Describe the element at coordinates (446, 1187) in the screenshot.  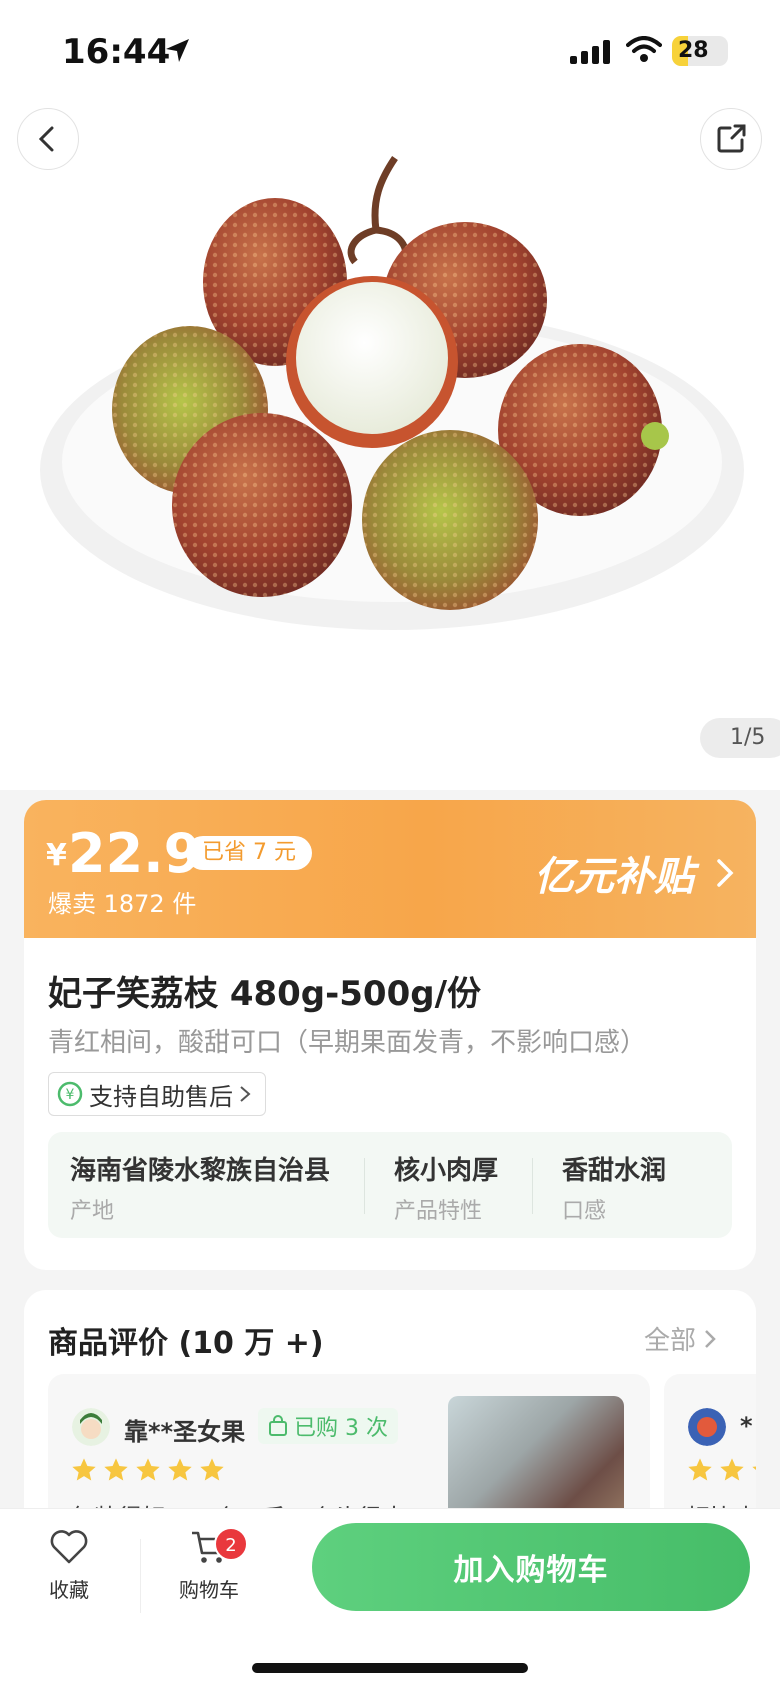
I see `attribute-feature: 核小肉厚 产品特性` at that location.